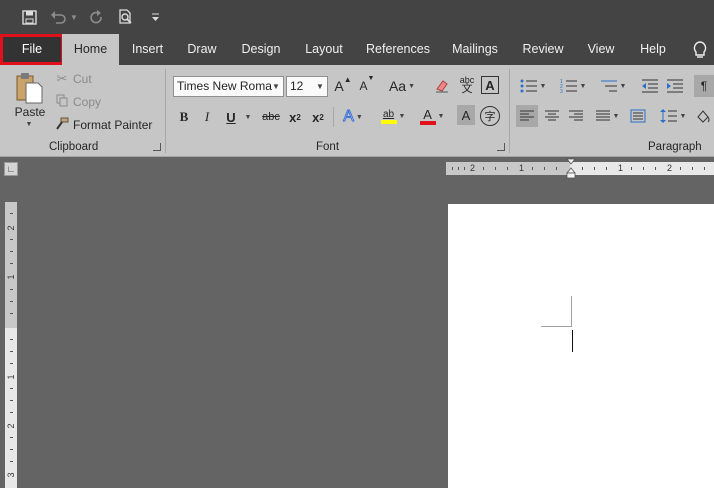  Describe the element at coordinates (29, 126) in the screenshot. I see `paste-dropdown-icon: ▼` at that location.